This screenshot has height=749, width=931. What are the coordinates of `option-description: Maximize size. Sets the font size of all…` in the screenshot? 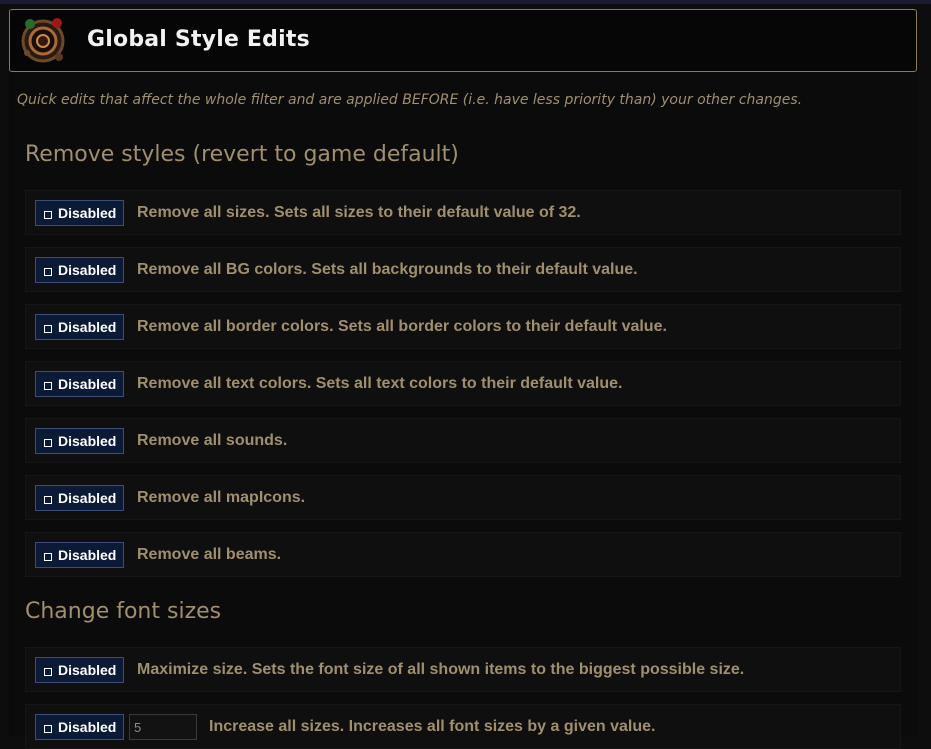 It's located at (441, 669).